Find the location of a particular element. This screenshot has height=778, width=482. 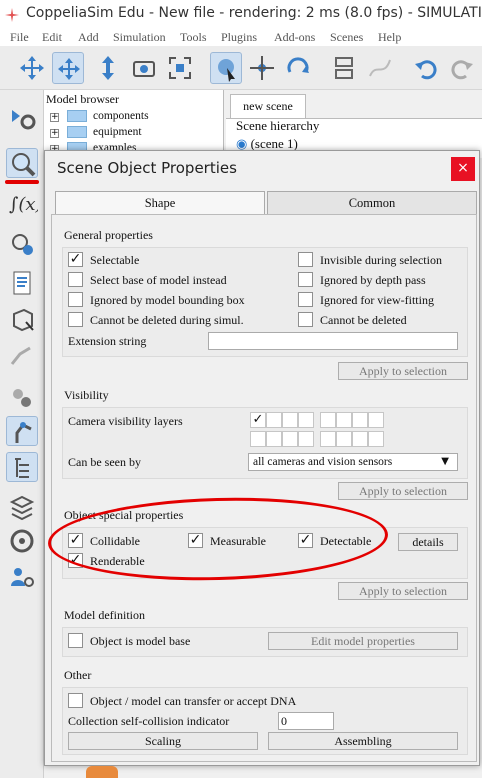

object-is-model-base-checkbox is located at coordinates (75, 640).